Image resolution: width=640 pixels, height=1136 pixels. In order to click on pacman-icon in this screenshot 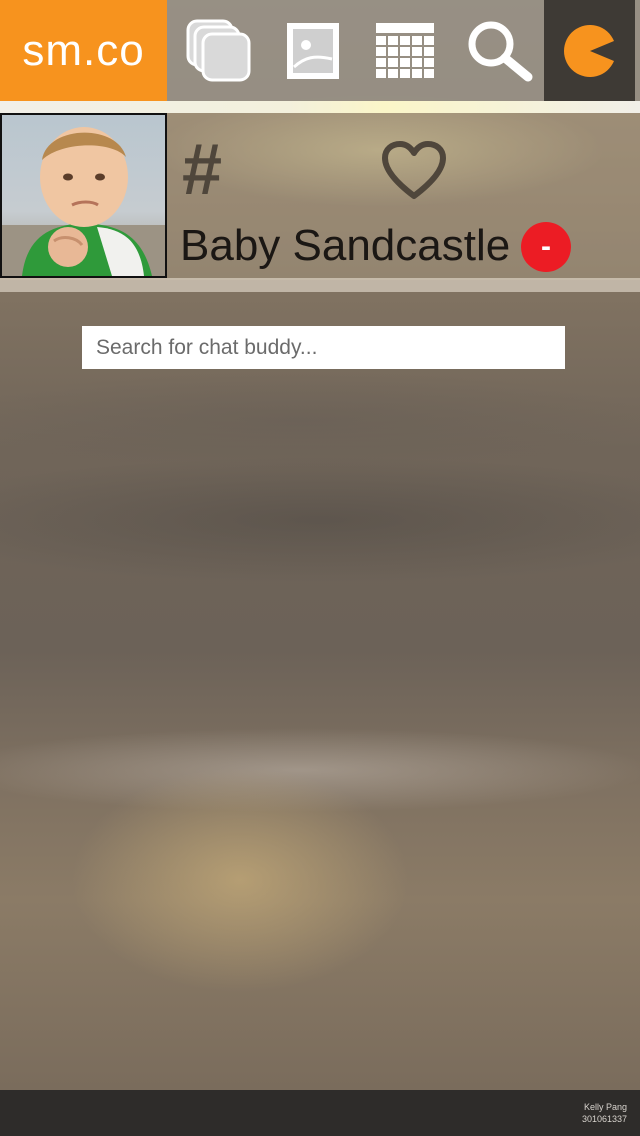, I will do `click(588, 50)`.